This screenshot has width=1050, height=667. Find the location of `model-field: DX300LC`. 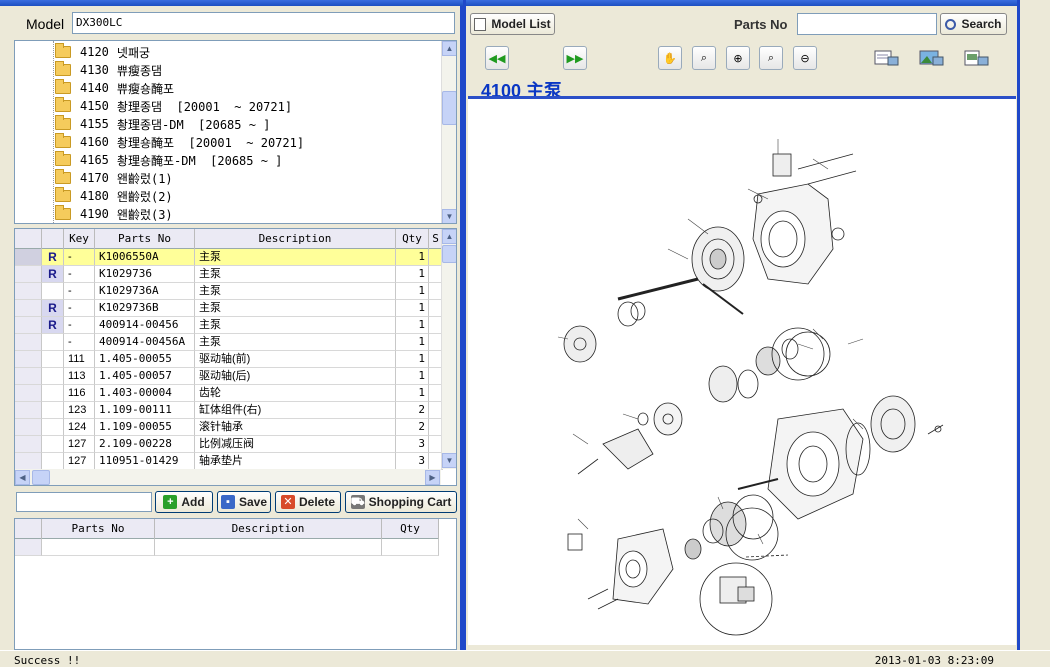

model-field: DX300LC is located at coordinates (263, 23).